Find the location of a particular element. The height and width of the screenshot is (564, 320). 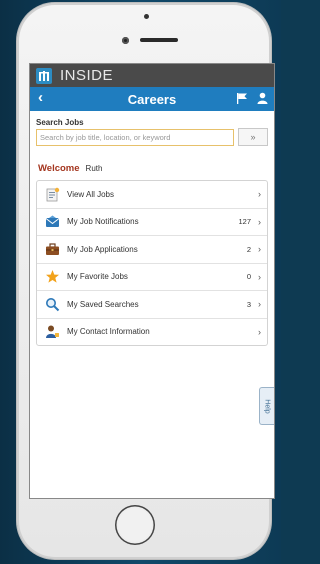

menu-item-count: 2 is located at coordinates (248, 249).